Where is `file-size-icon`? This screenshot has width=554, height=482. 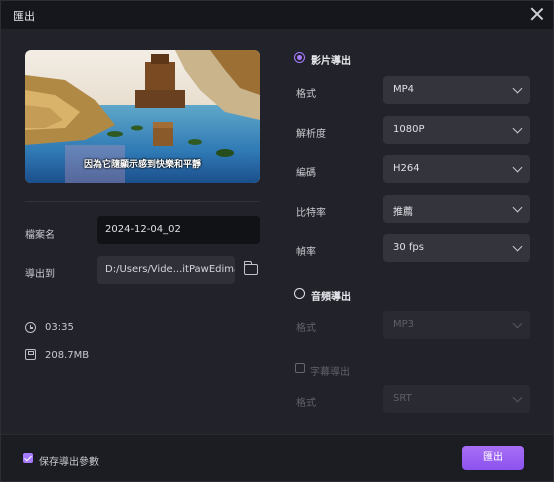 file-size-icon is located at coordinates (30, 354).